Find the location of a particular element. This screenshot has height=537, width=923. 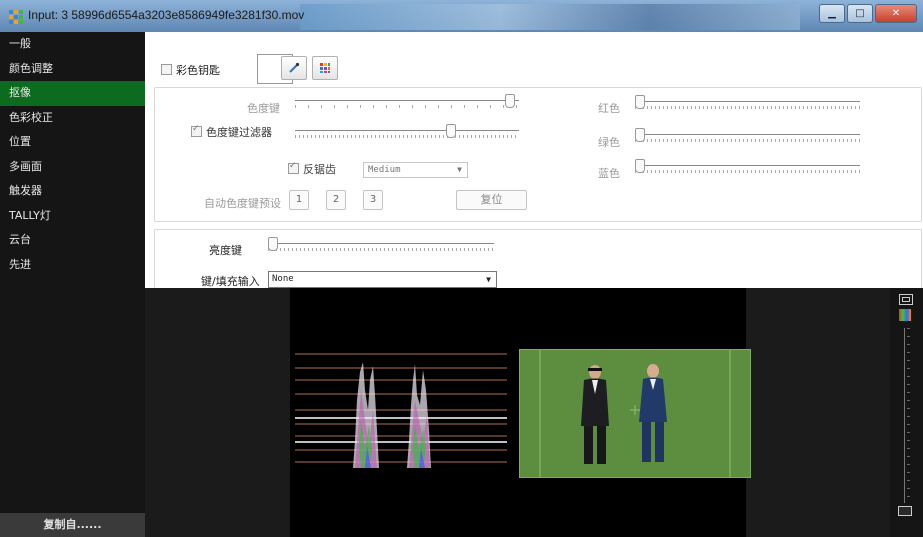

sidebar-item-ptz: 云台 is located at coordinates (72, 240).